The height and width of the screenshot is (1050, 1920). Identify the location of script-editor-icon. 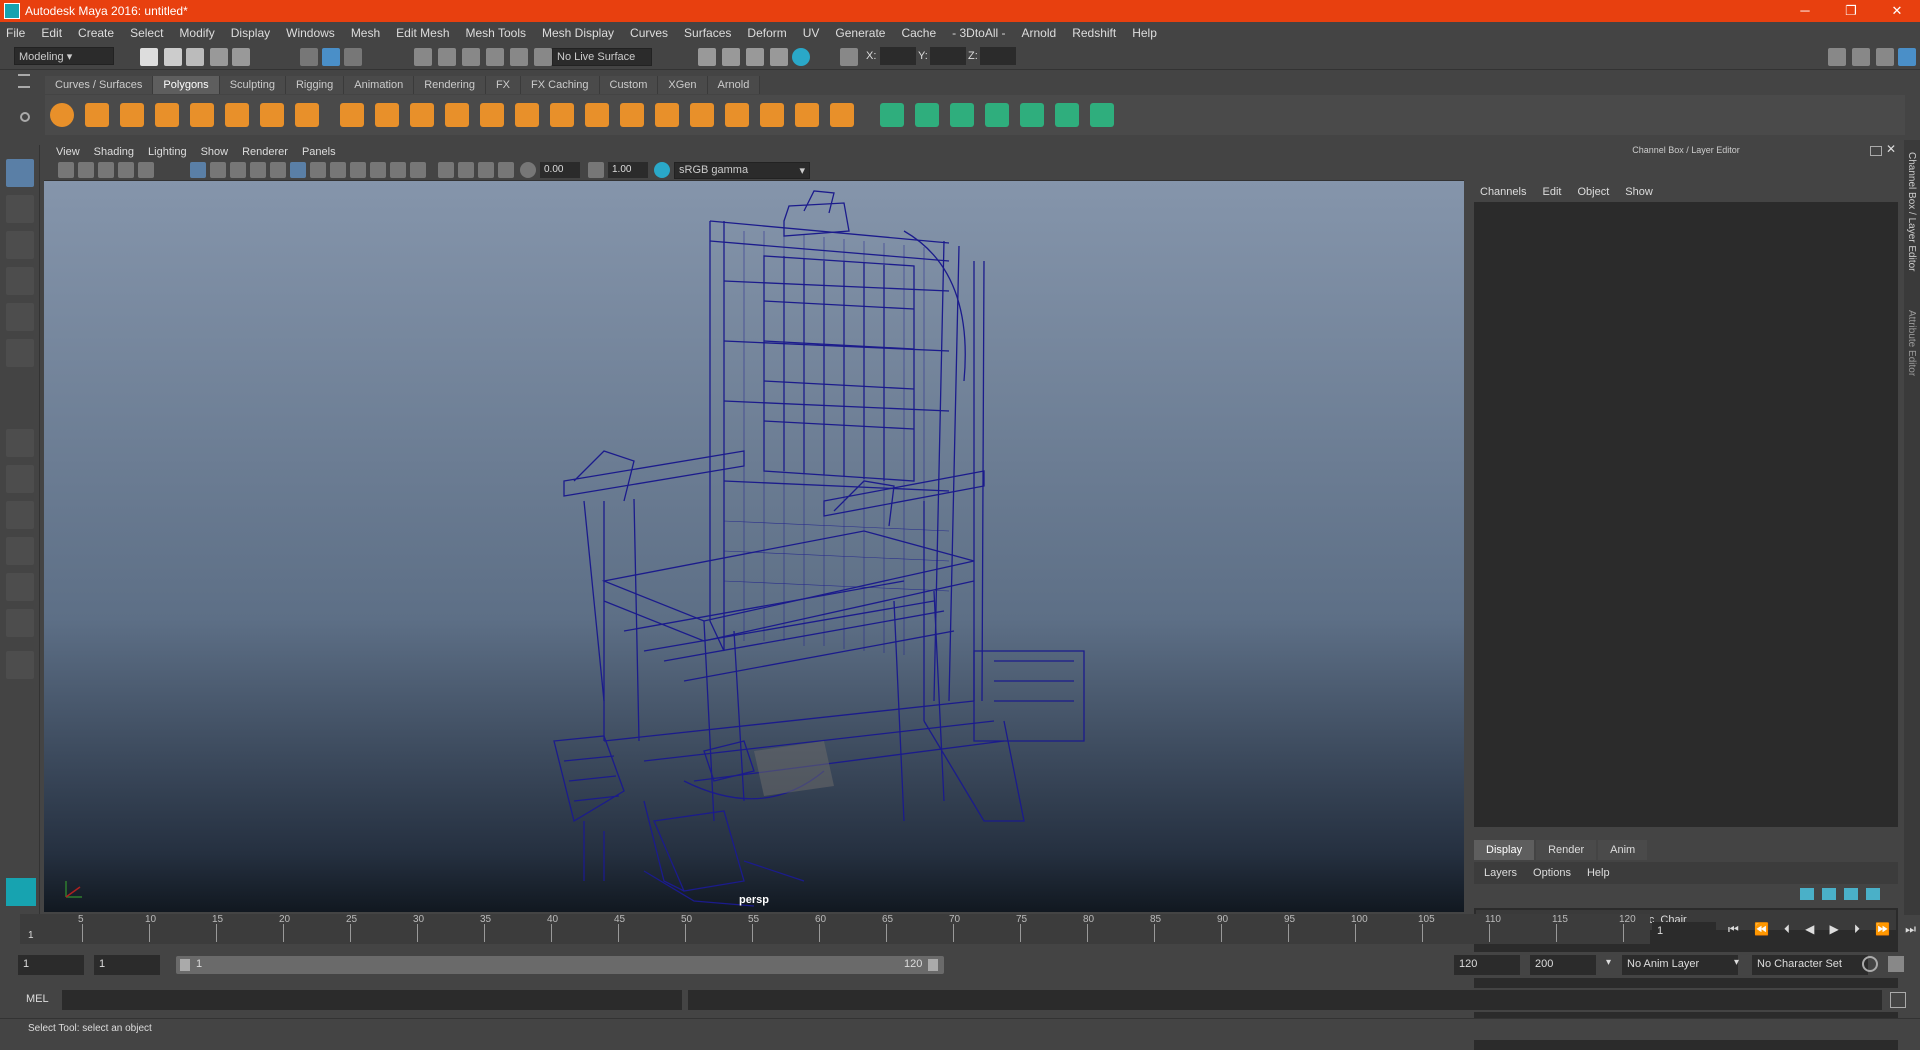
(1898, 1000).